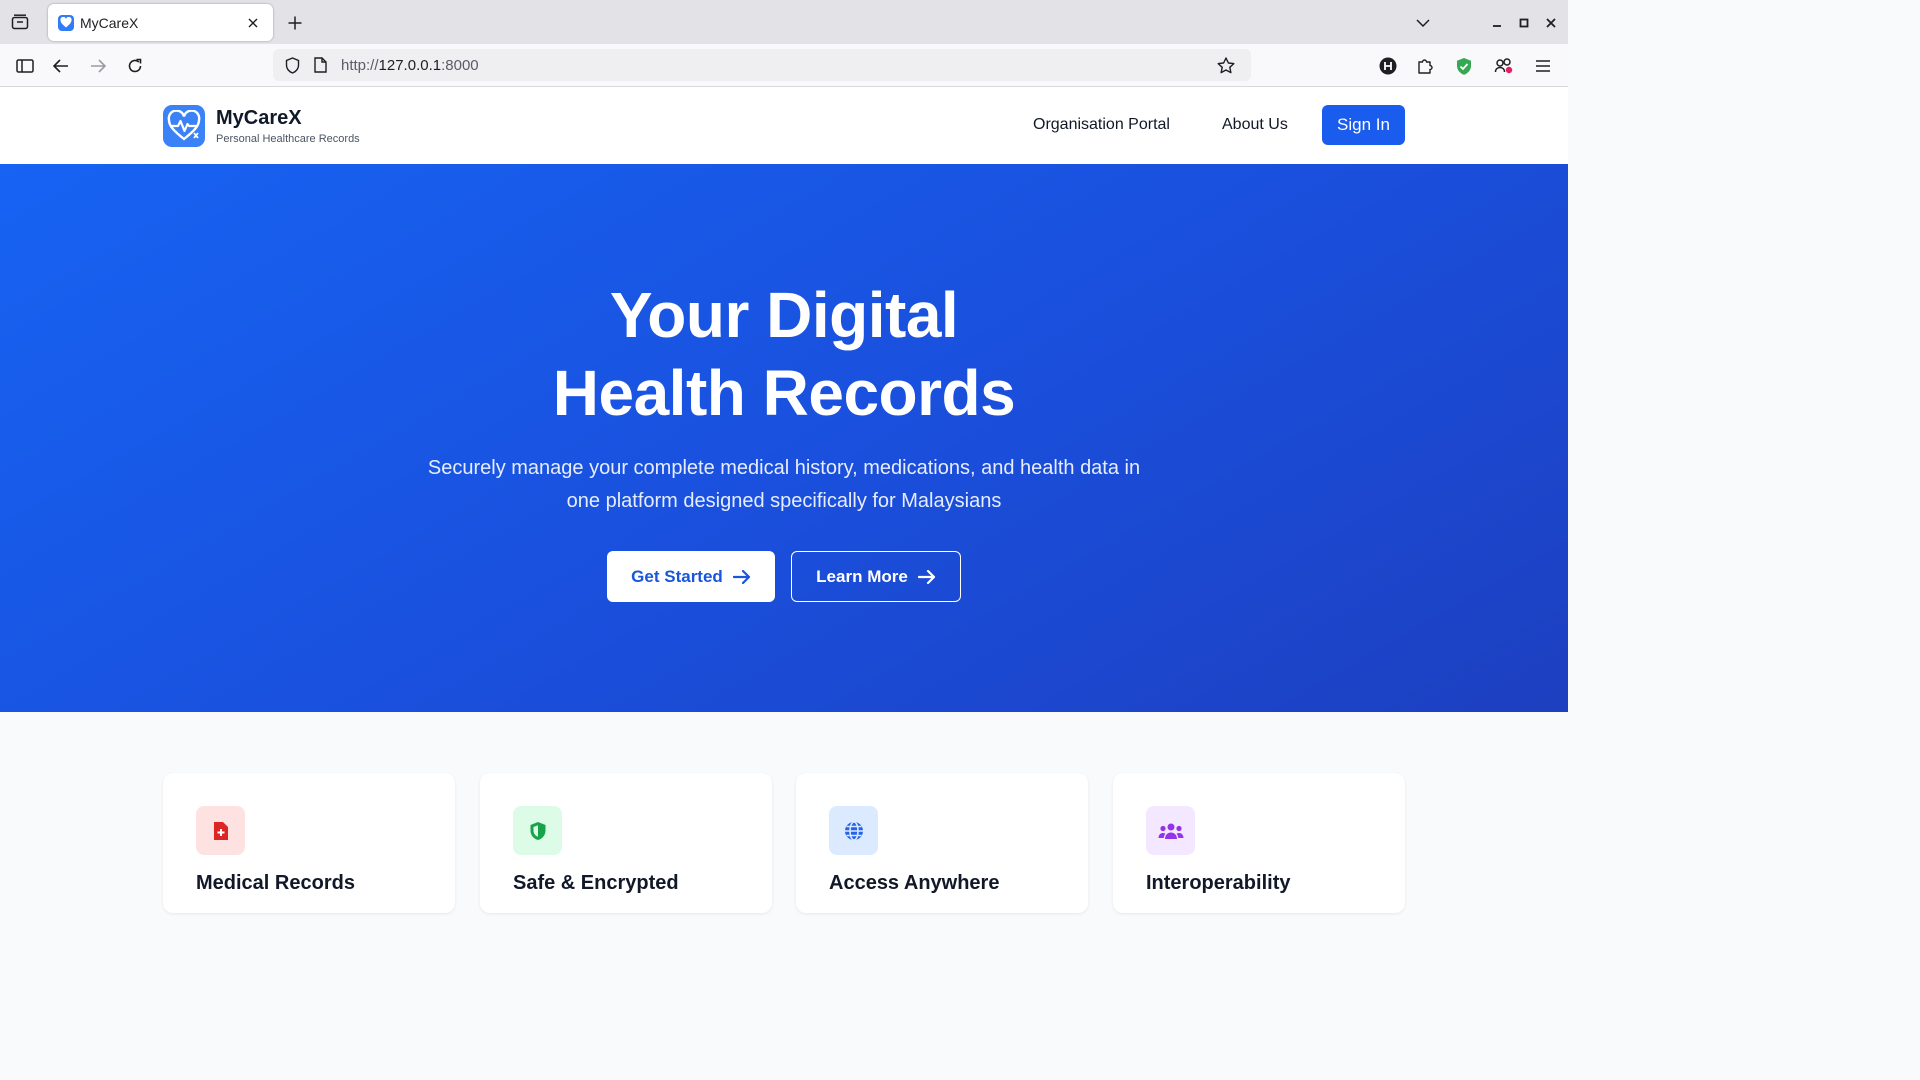  What do you see at coordinates (784, 393) in the screenshot?
I see `hero-title-line-2: Health Records` at bounding box center [784, 393].